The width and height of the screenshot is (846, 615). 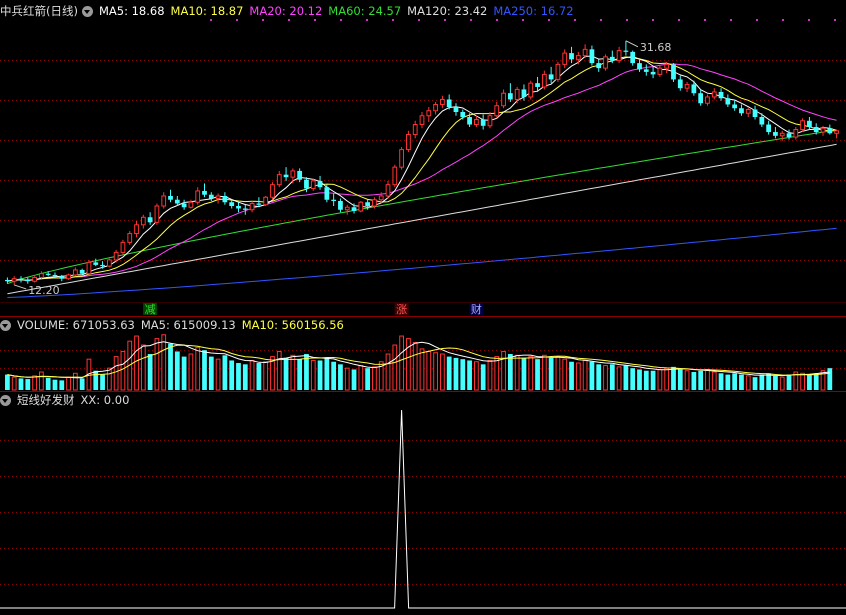 What do you see at coordinates (292, 325) in the screenshot?
I see `volume-indicator-2: MA10: 560156.56` at bounding box center [292, 325].